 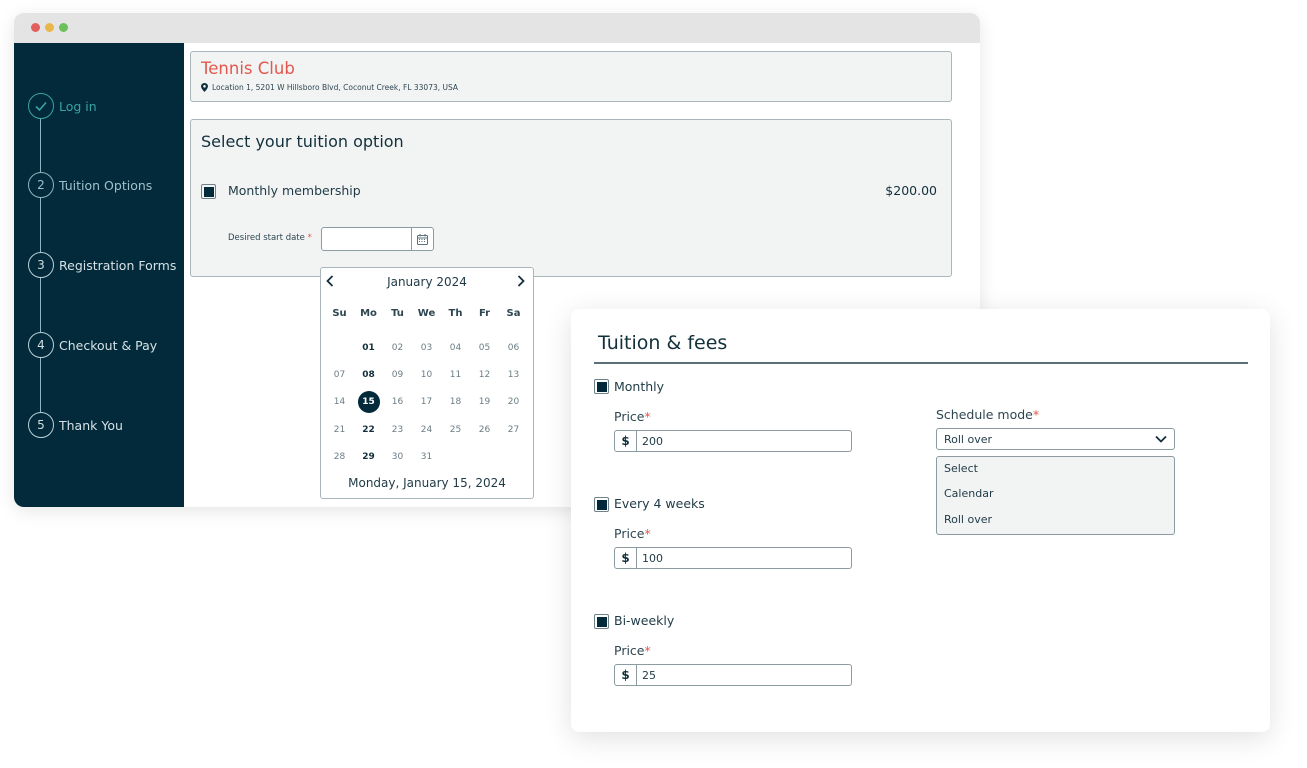 I want to click on calendar-day: 20, so click(x=513, y=402).